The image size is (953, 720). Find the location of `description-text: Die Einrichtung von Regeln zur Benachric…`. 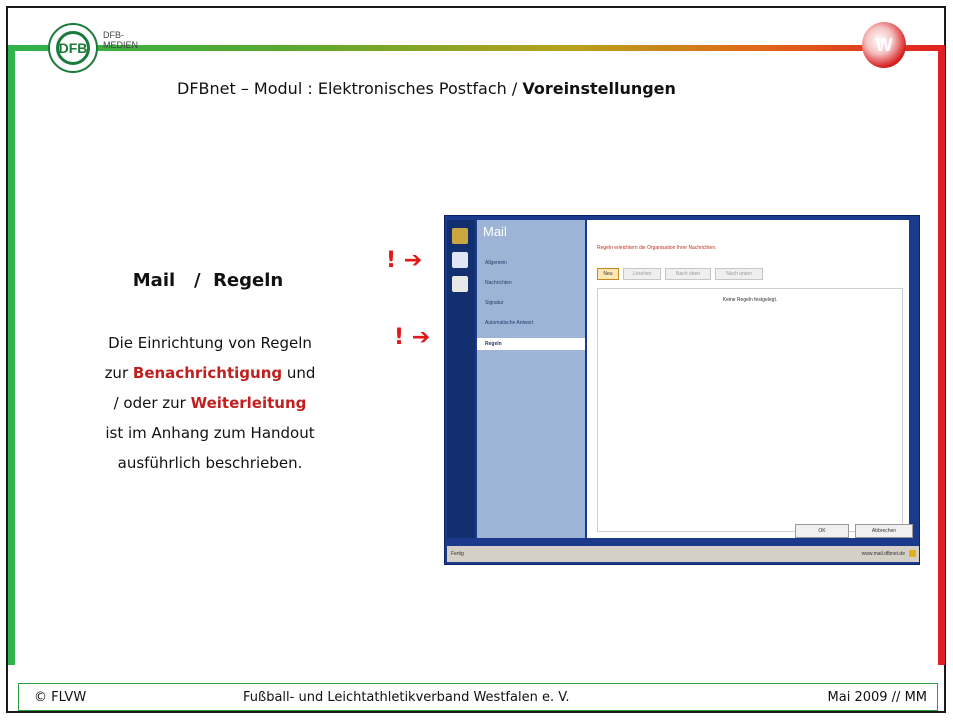

description-text: Die Einrichtung von Regeln zur Benachric… is located at coordinates (210, 403).